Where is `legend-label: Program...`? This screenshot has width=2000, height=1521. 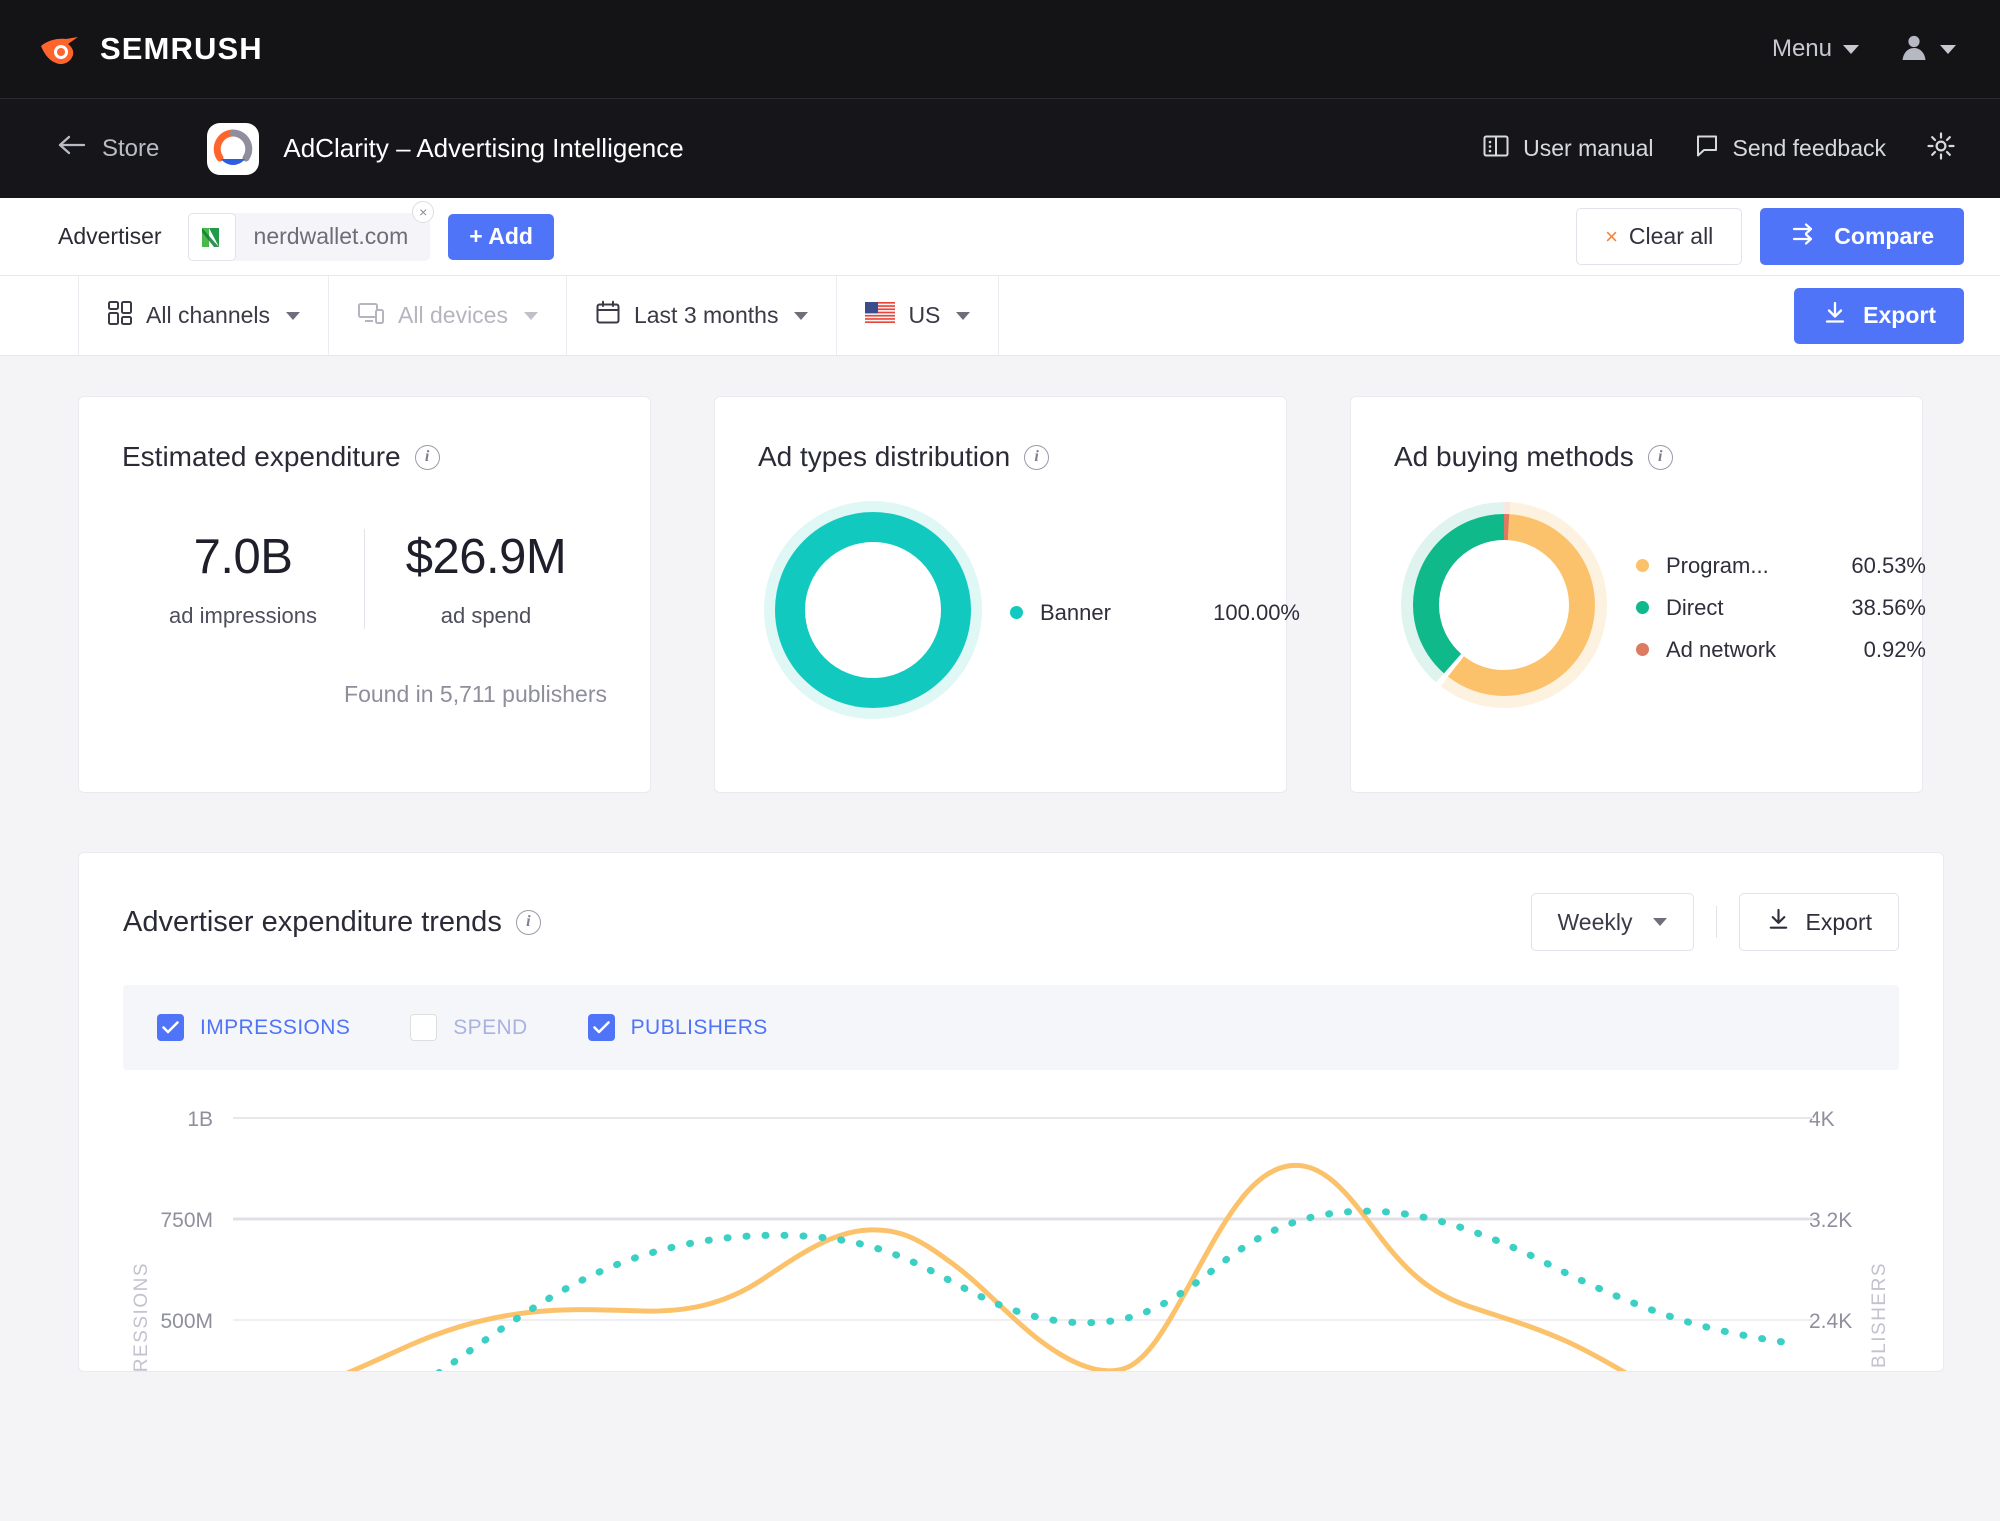 legend-label: Program... is located at coordinates (1717, 565).